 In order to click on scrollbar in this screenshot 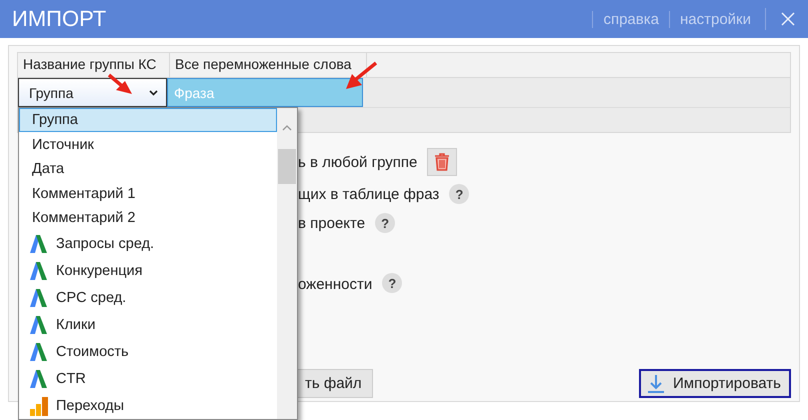, I will do `click(287, 263)`.